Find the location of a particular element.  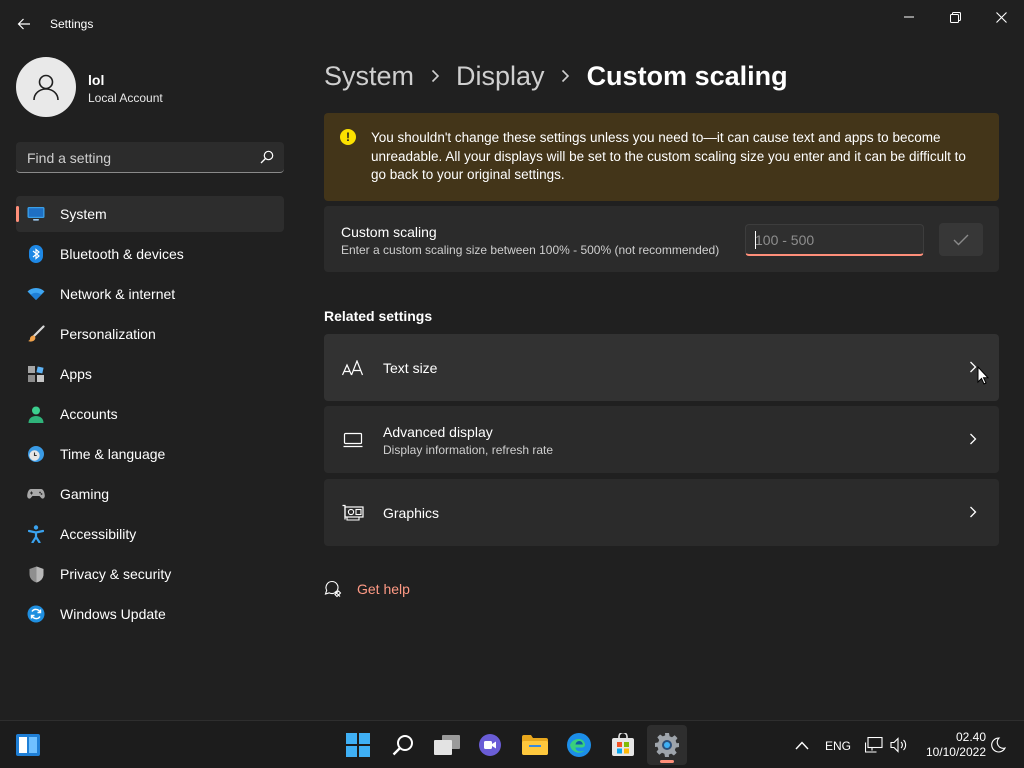

update-icon is located at coordinates (36, 614).